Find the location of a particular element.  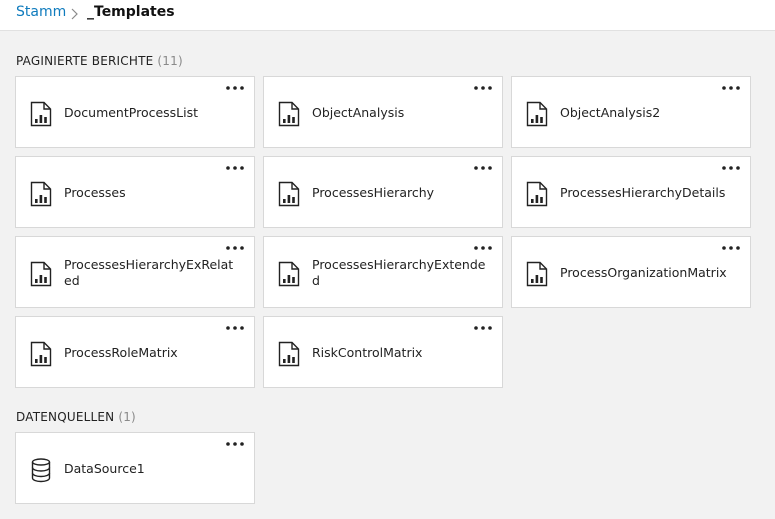

breadcrumb-bar: Stamm _Templates is located at coordinates (387, 15).